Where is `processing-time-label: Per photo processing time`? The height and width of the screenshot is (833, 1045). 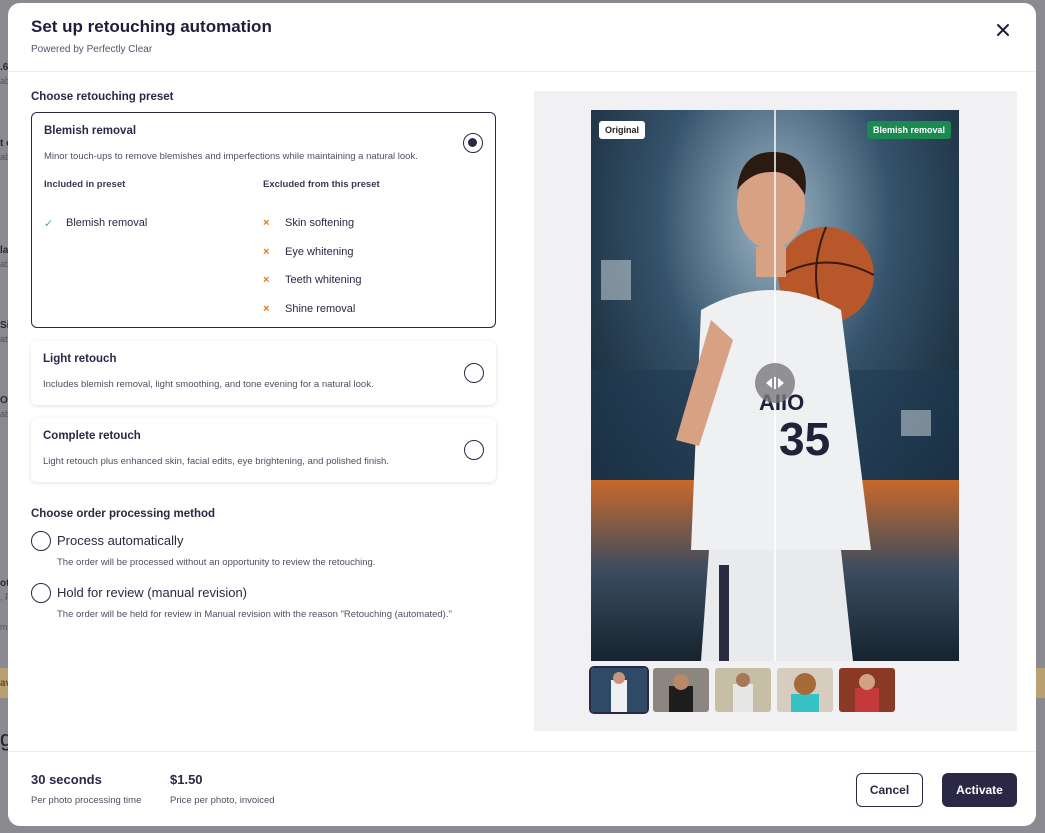
processing-time-label: Per photo processing time is located at coordinates (86, 800).